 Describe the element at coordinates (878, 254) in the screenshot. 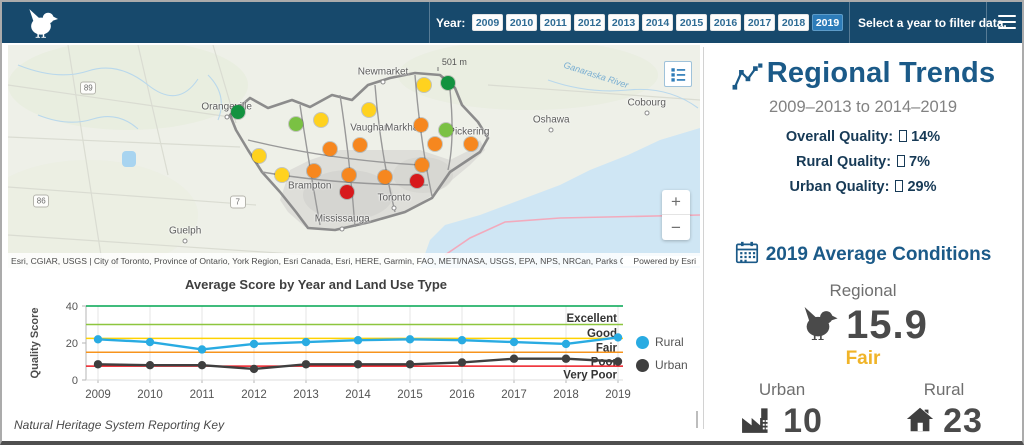

I see `average-conditions-title: 2019 Average Conditions` at that location.